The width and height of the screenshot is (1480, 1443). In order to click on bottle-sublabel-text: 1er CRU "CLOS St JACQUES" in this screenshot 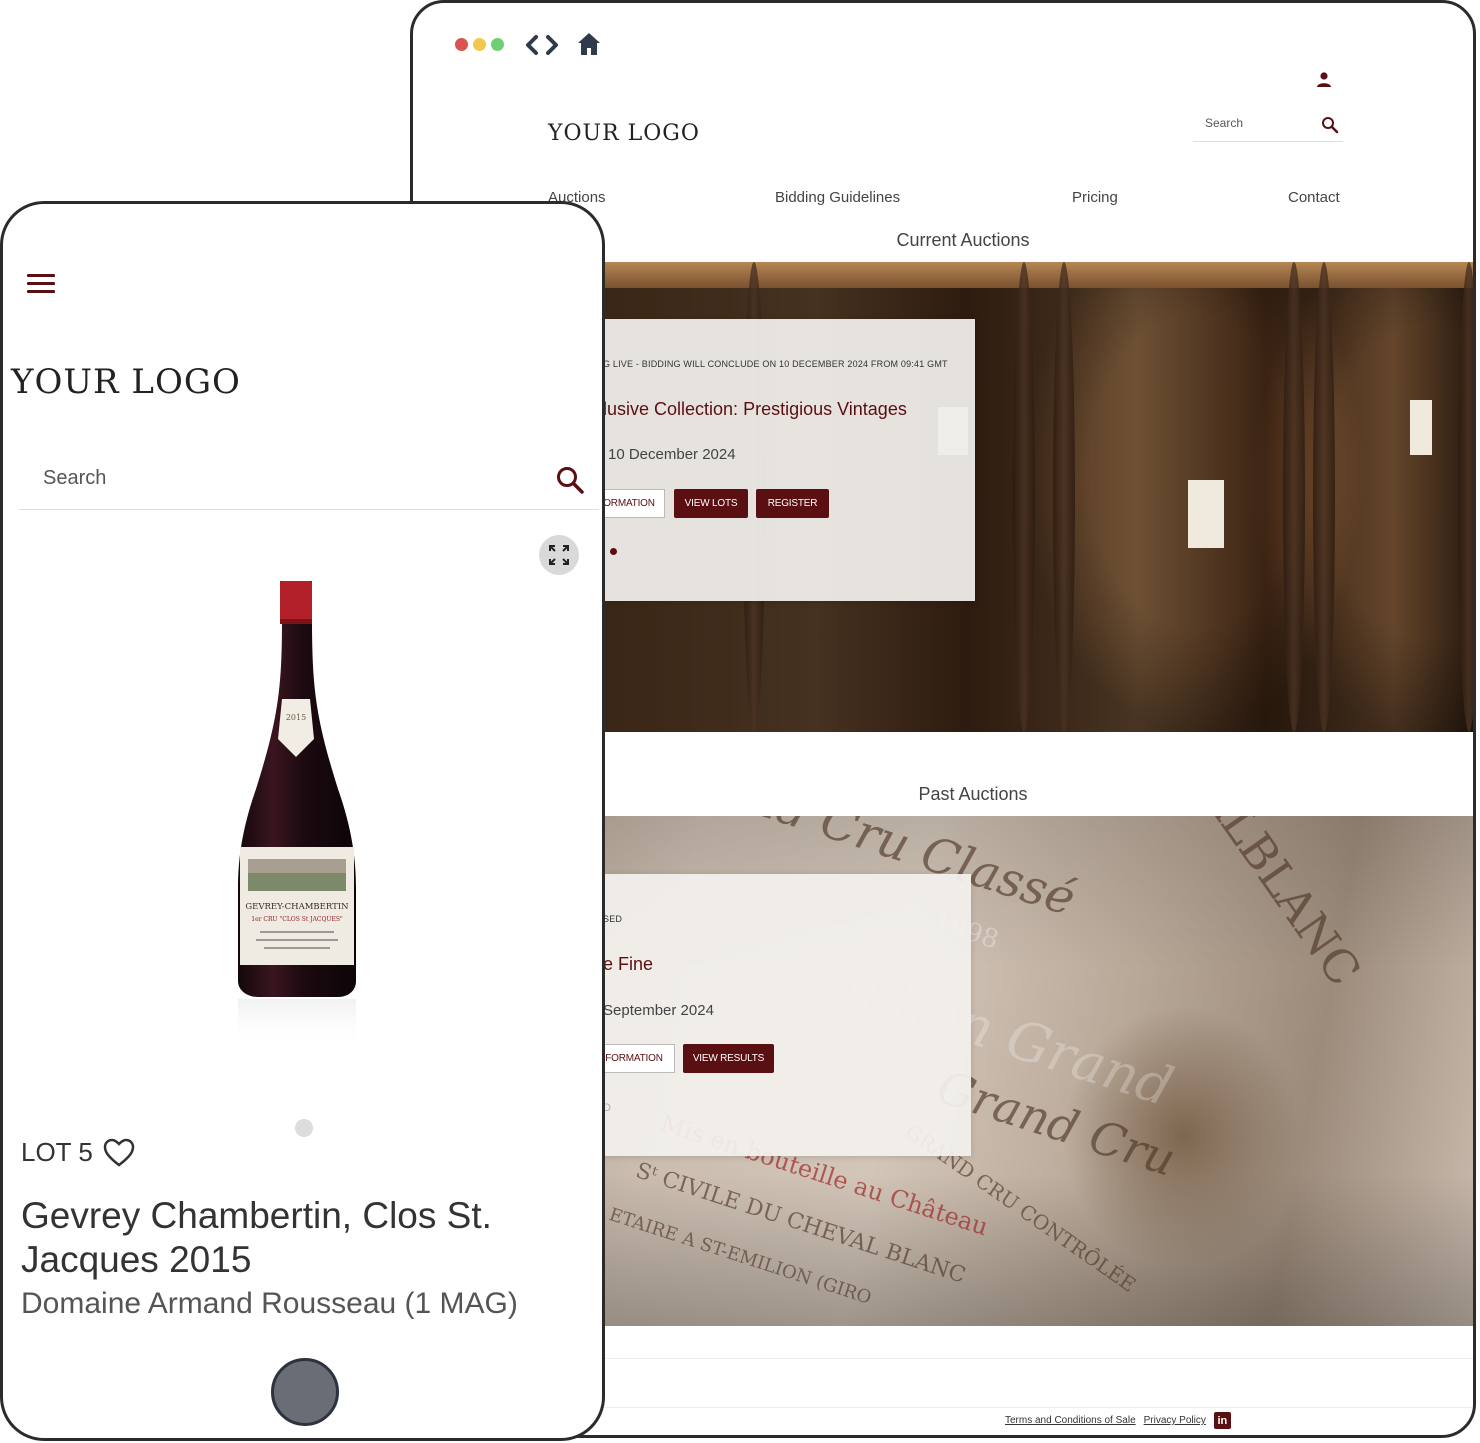, I will do `click(297, 919)`.